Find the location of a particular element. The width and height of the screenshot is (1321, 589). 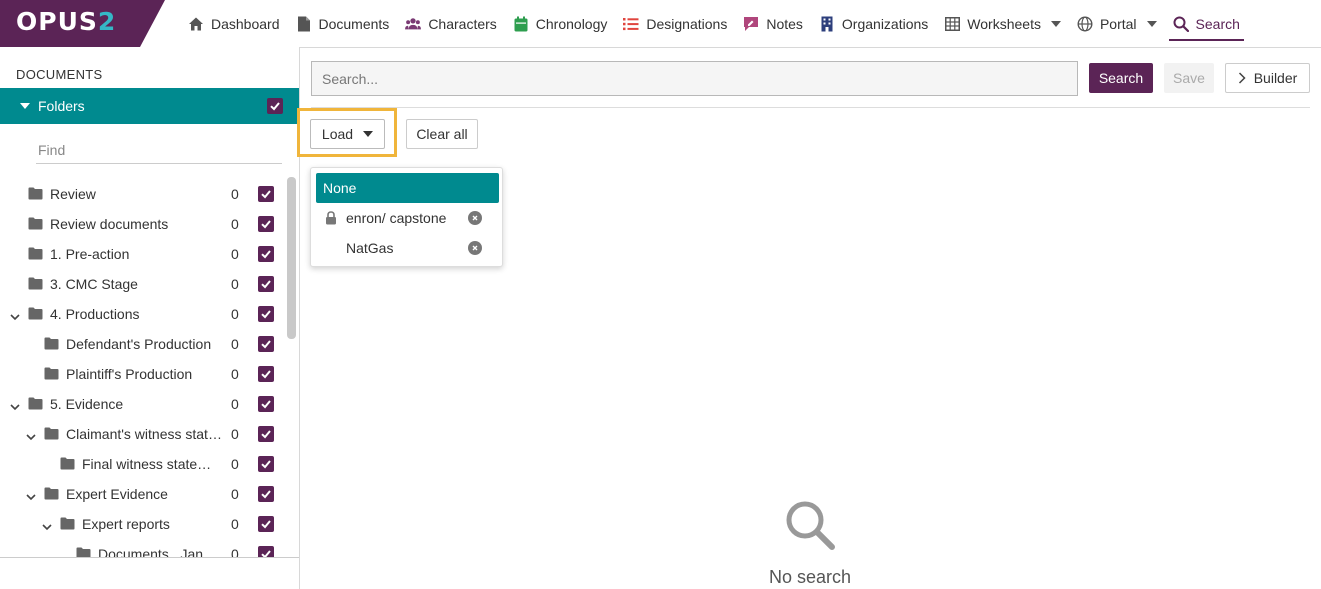

folder-find-input is located at coordinates (159, 150).